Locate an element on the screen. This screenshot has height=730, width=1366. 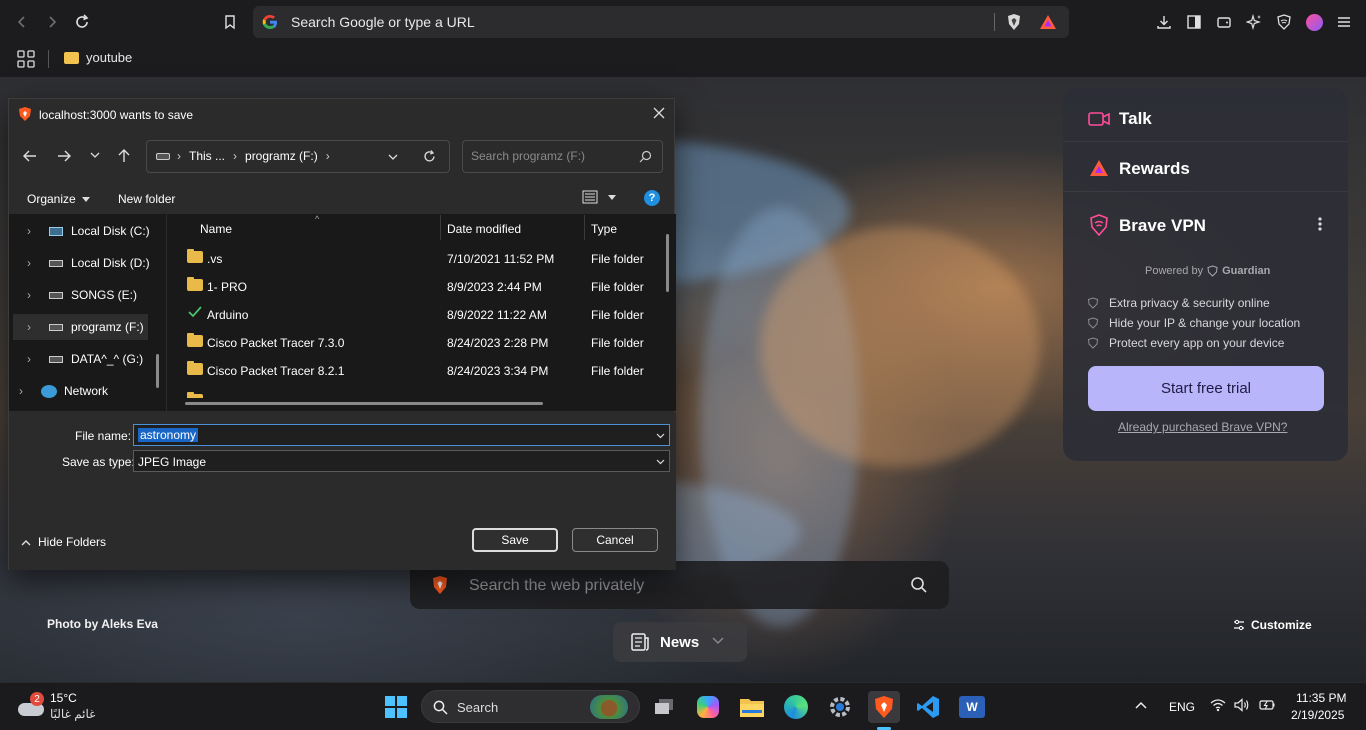
brave-rewards-icon is located at coordinates (1048, 22).